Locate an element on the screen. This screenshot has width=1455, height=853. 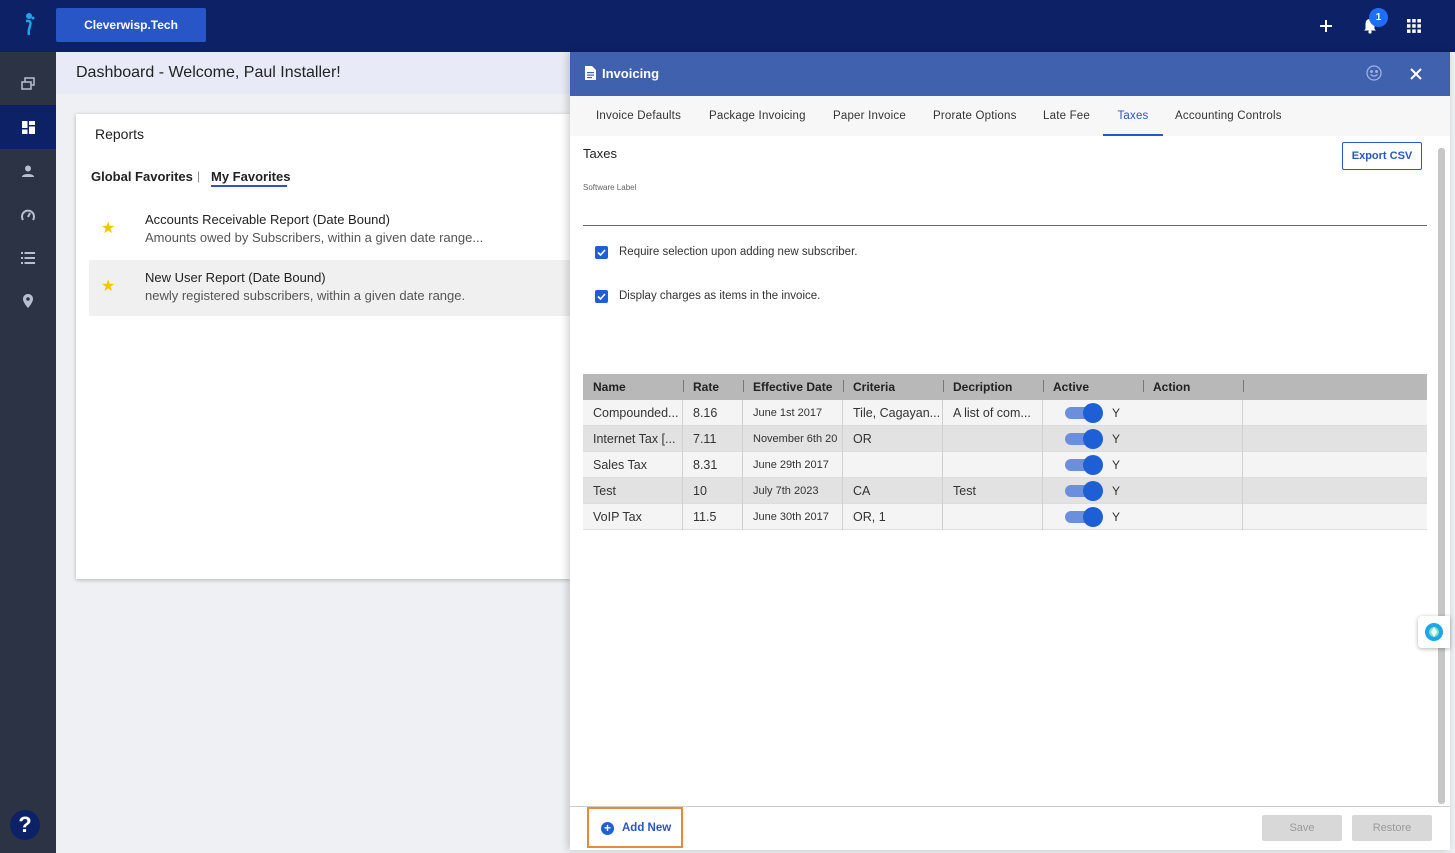
user-icon is located at coordinates (28, 171).